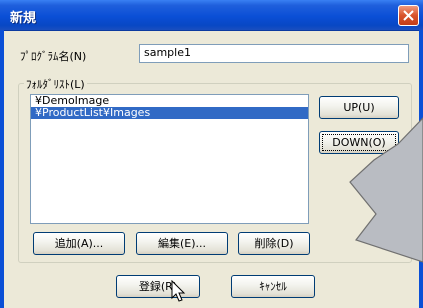 The height and width of the screenshot is (308, 423). I want to click on close-icon, so click(408, 15).